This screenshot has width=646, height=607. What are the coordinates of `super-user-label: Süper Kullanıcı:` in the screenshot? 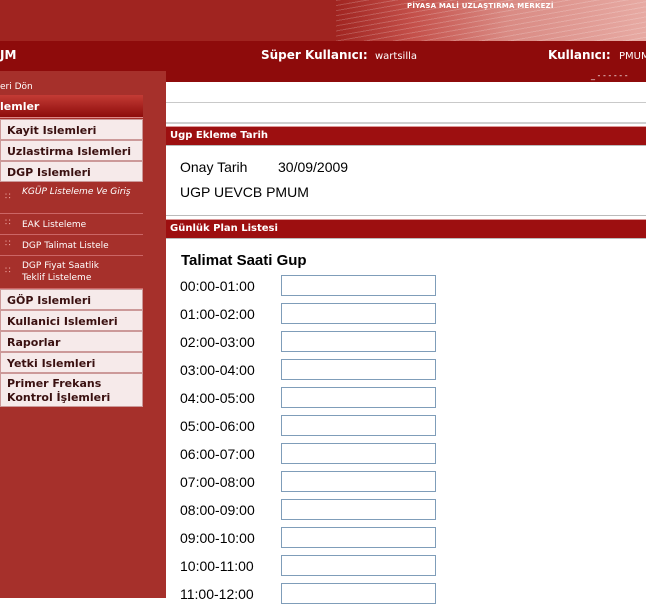 It's located at (314, 55).